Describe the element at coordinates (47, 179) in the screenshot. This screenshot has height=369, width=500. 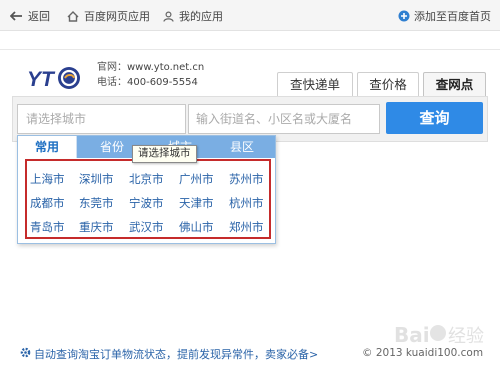
I see `city-option: 上海市` at that location.